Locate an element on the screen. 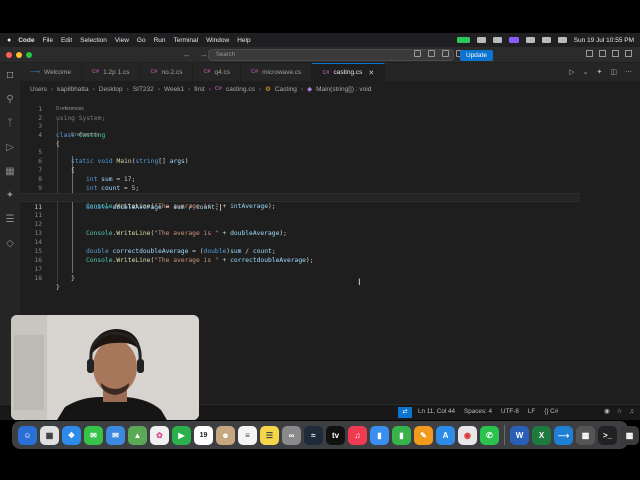  numbers-icon: ▮ is located at coordinates (401, 435).